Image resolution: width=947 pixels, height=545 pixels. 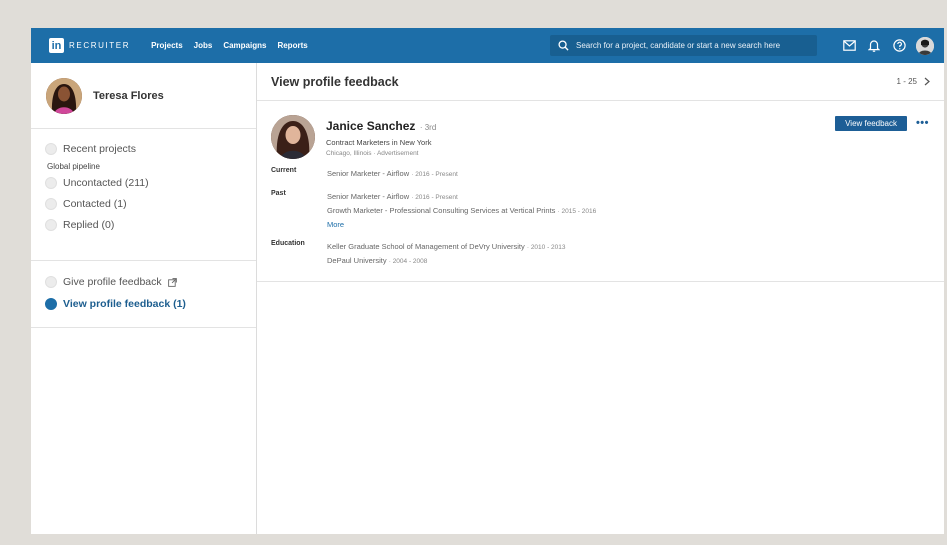 I want to click on past-role: Senior Marketer - Airflow, so click(x=368, y=196).